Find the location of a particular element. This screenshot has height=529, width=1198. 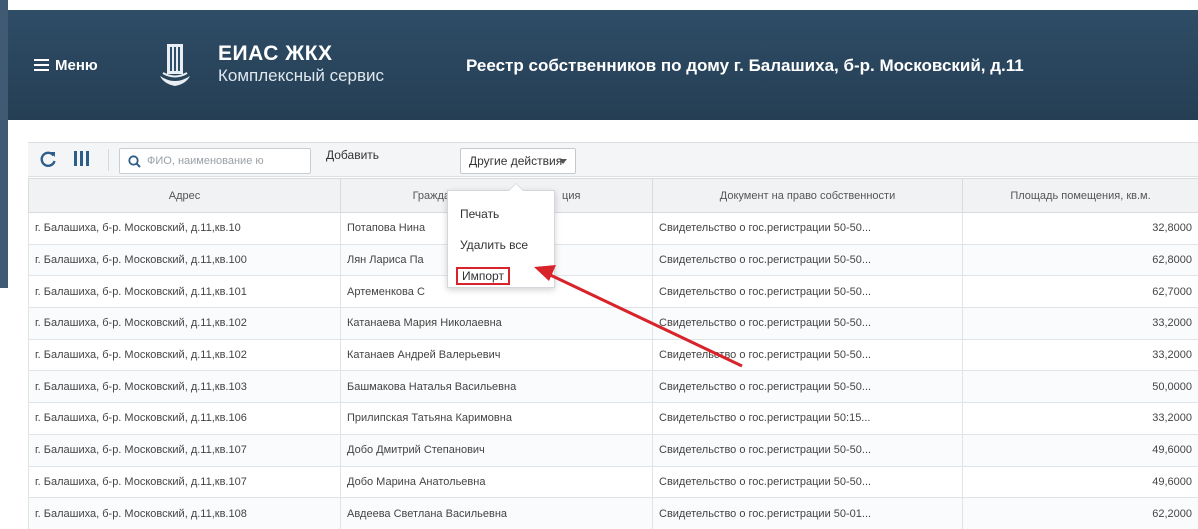

column-header-address: Адрес is located at coordinates (184, 195).